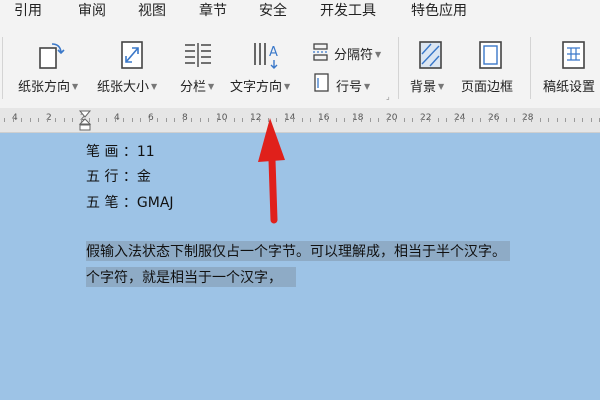 The width and height of the screenshot is (600, 400). I want to click on red-arrow-annotation, so click(271, 171).